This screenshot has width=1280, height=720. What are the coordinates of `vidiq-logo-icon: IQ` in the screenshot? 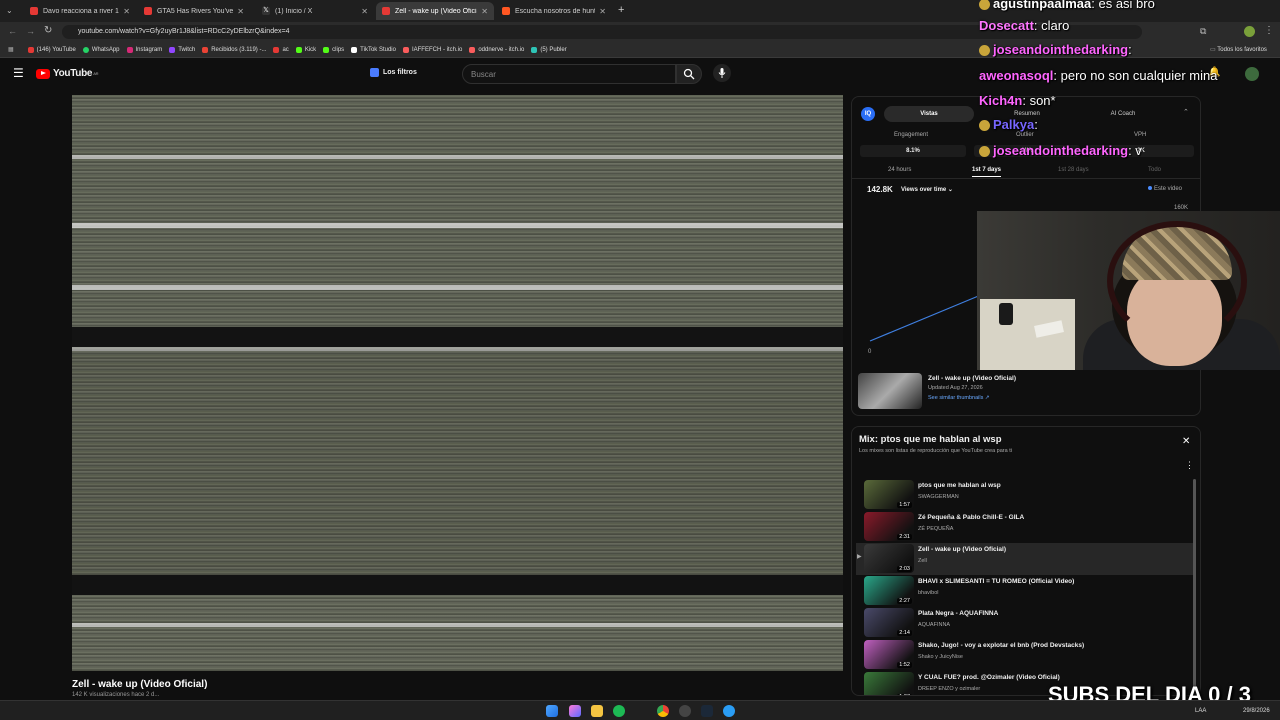 It's located at (868, 114).